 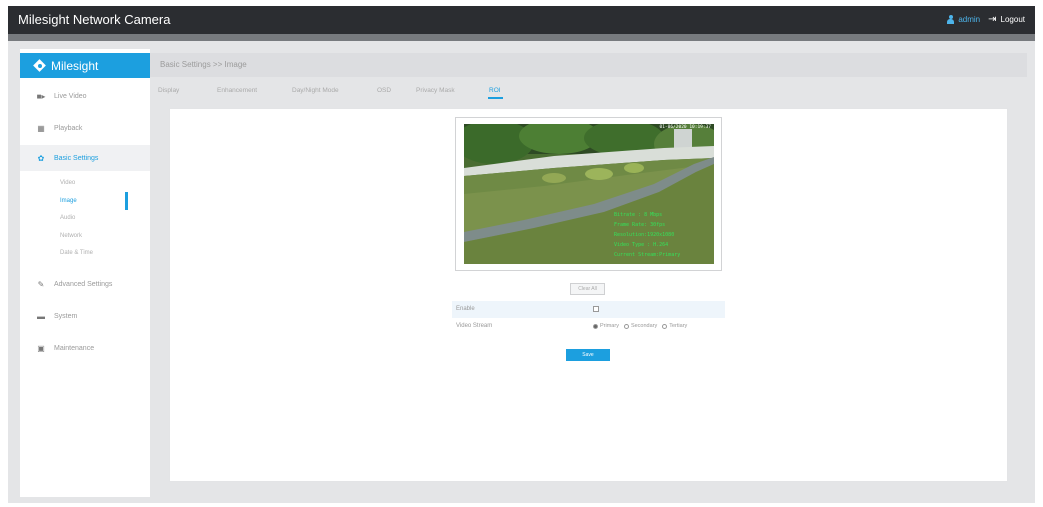 What do you see at coordinates (609, 326) in the screenshot?
I see `radio-primary-label: Primary` at bounding box center [609, 326].